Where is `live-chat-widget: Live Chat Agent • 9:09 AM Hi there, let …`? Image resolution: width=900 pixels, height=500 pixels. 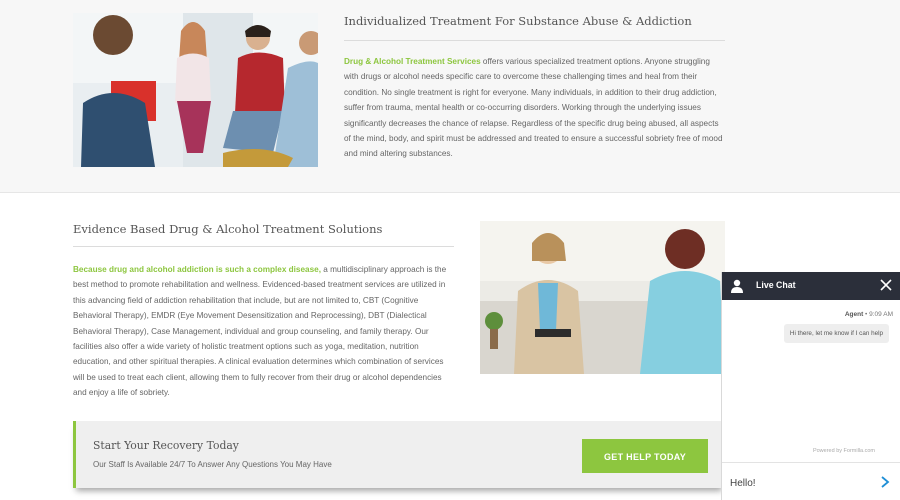 live-chat-widget: Live Chat Agent • 9:09 AM Hi there, let … is located at coordinates (810, 386).